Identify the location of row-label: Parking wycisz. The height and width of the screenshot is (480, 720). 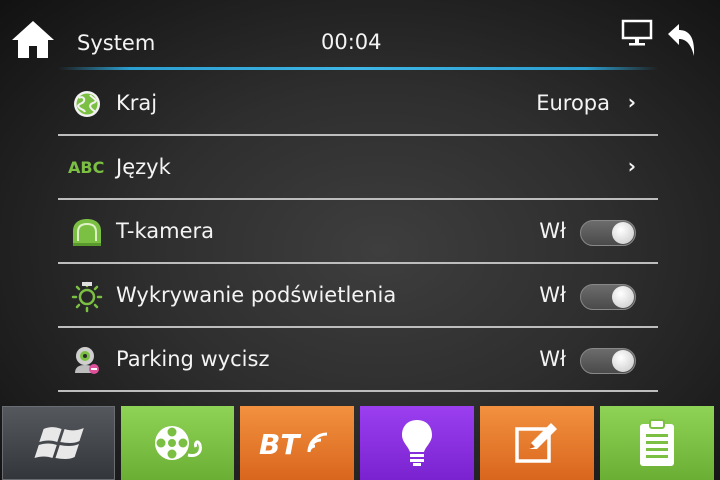
(193, 359).